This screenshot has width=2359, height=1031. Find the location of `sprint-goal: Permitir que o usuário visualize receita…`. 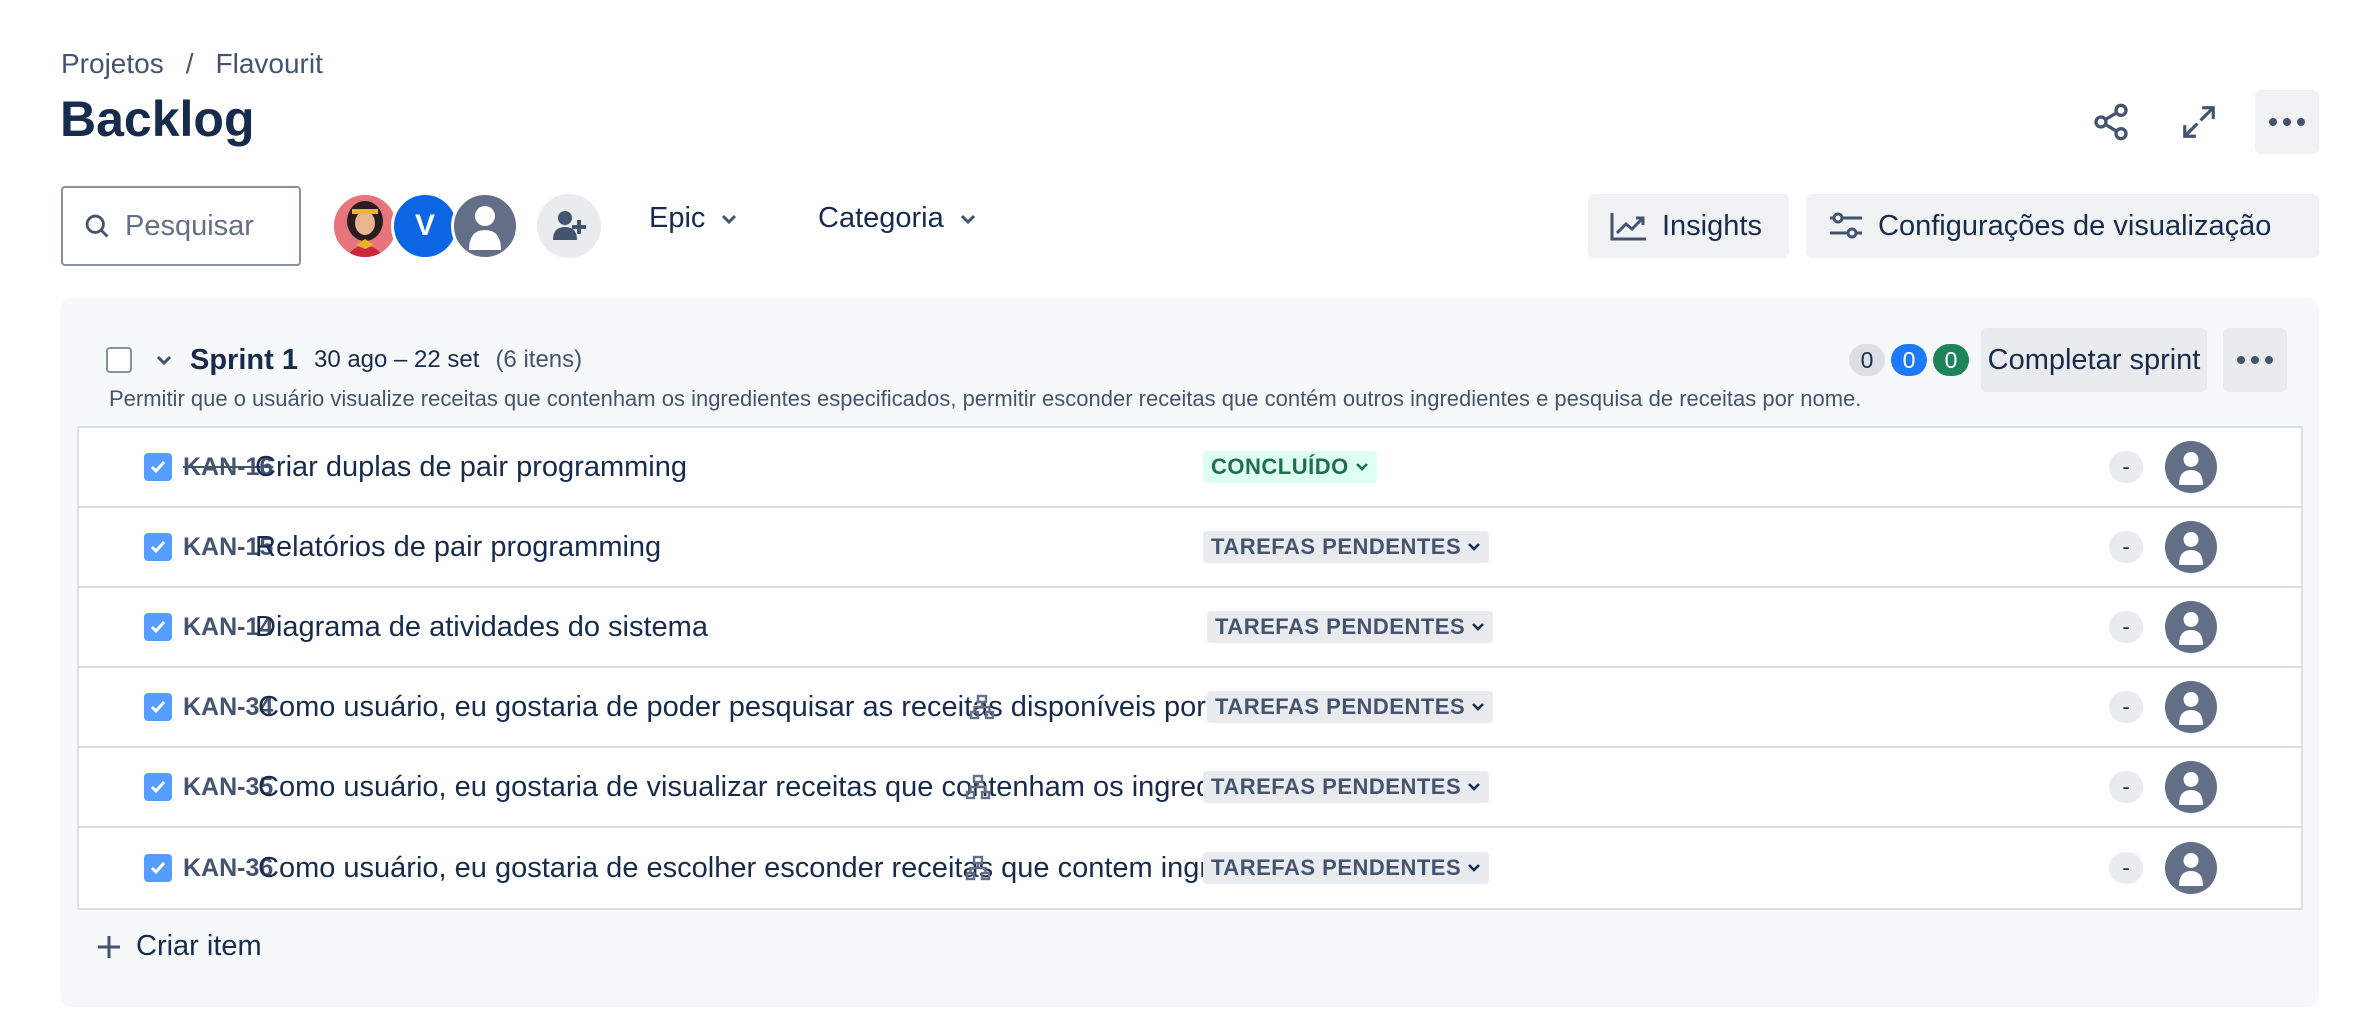

sprint-goal: Permitir que o usuário visualize receita… is located at coordinates (985, 398).